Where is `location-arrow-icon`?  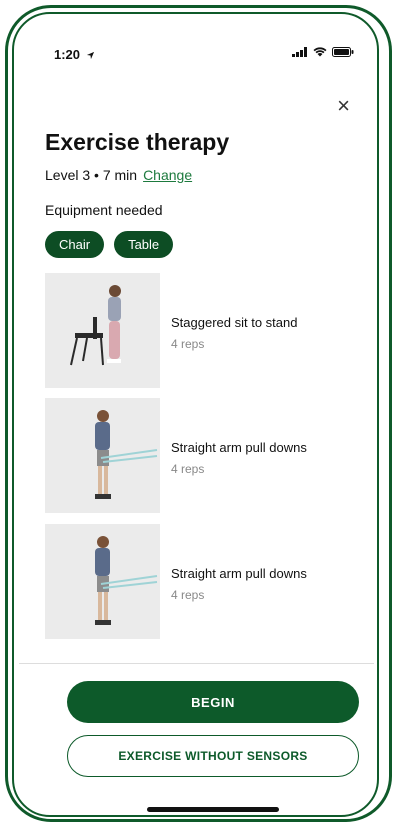 location-arrow-icon is located at coordinates (90, 55).